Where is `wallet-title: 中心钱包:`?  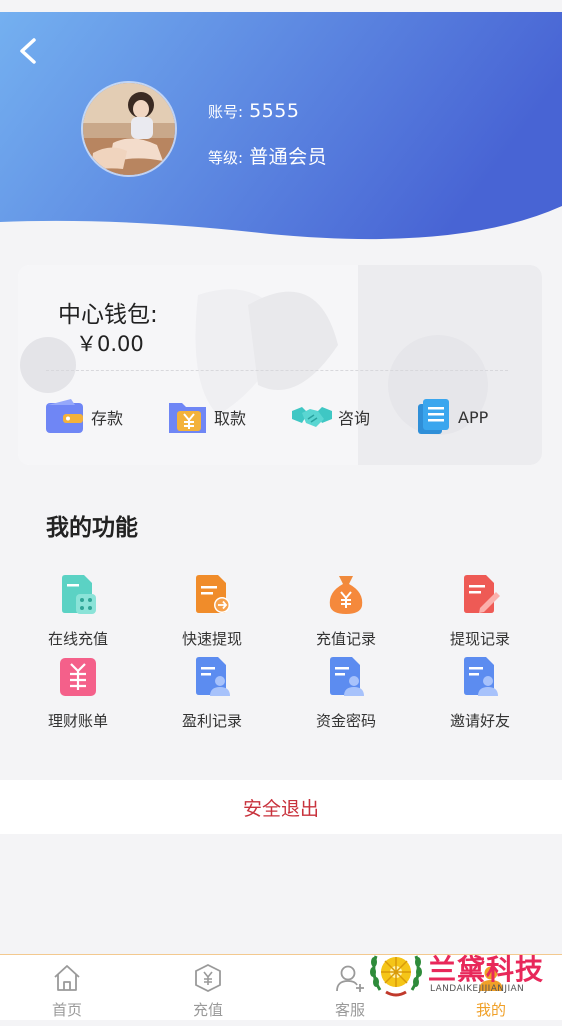
wallet-title: 中心钱包: is located at coordinates (108, 315).